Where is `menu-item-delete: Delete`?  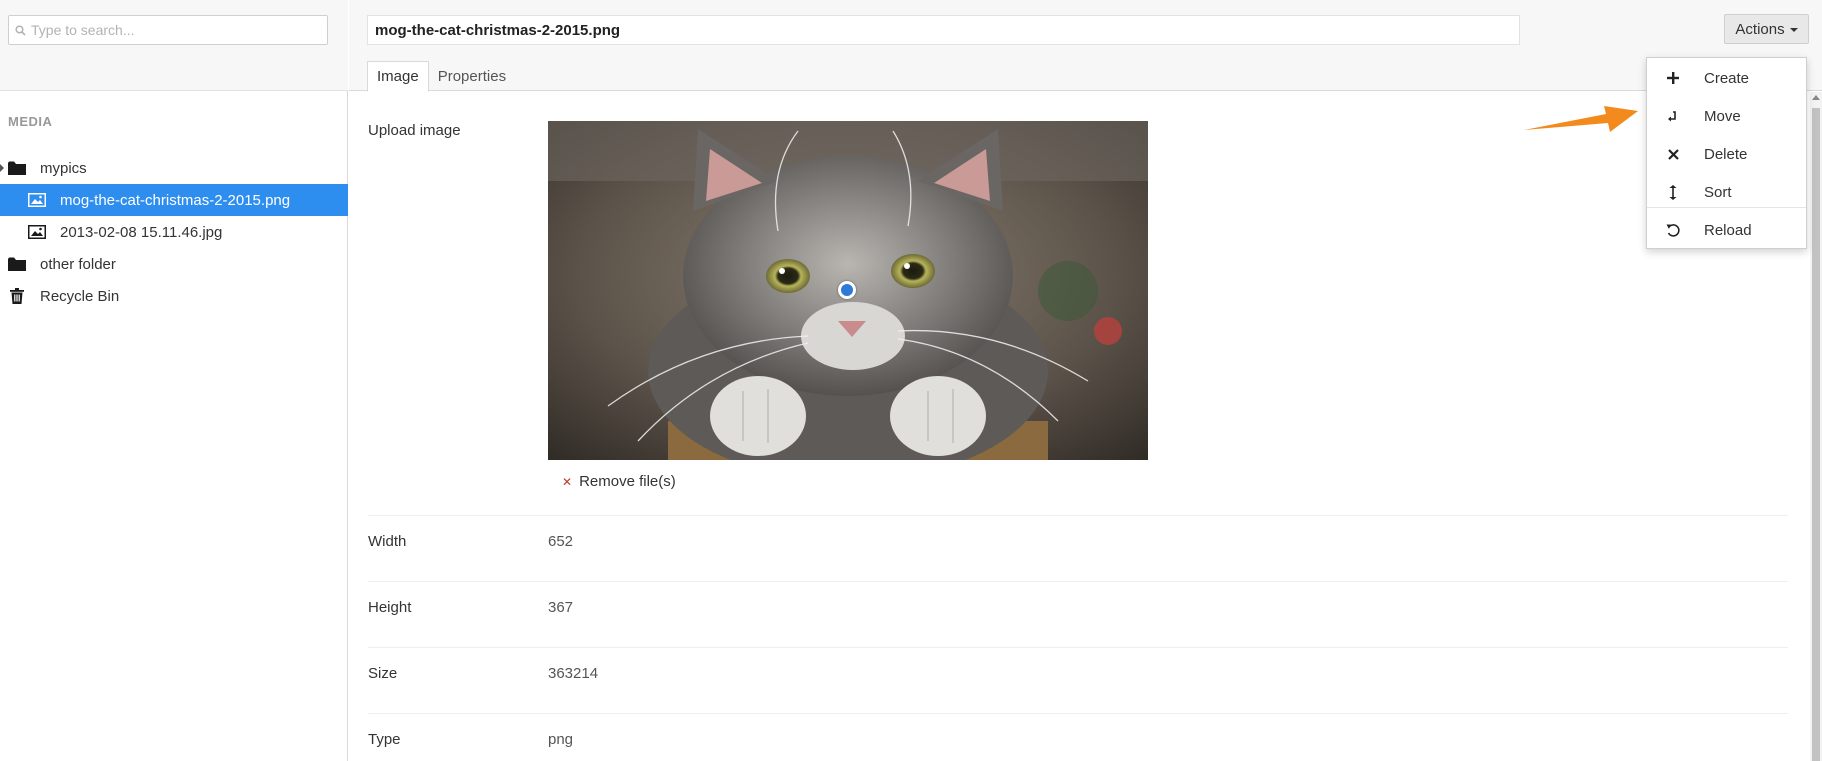 menu-item-delete: Delete is located at coordinates (1726, 154).